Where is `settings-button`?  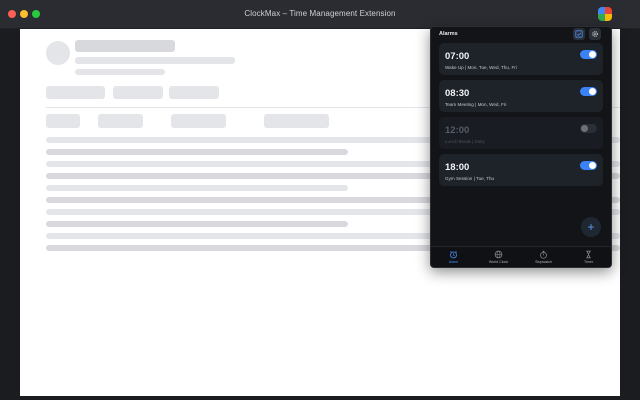
settings-button is located at coordinates (595, 34).